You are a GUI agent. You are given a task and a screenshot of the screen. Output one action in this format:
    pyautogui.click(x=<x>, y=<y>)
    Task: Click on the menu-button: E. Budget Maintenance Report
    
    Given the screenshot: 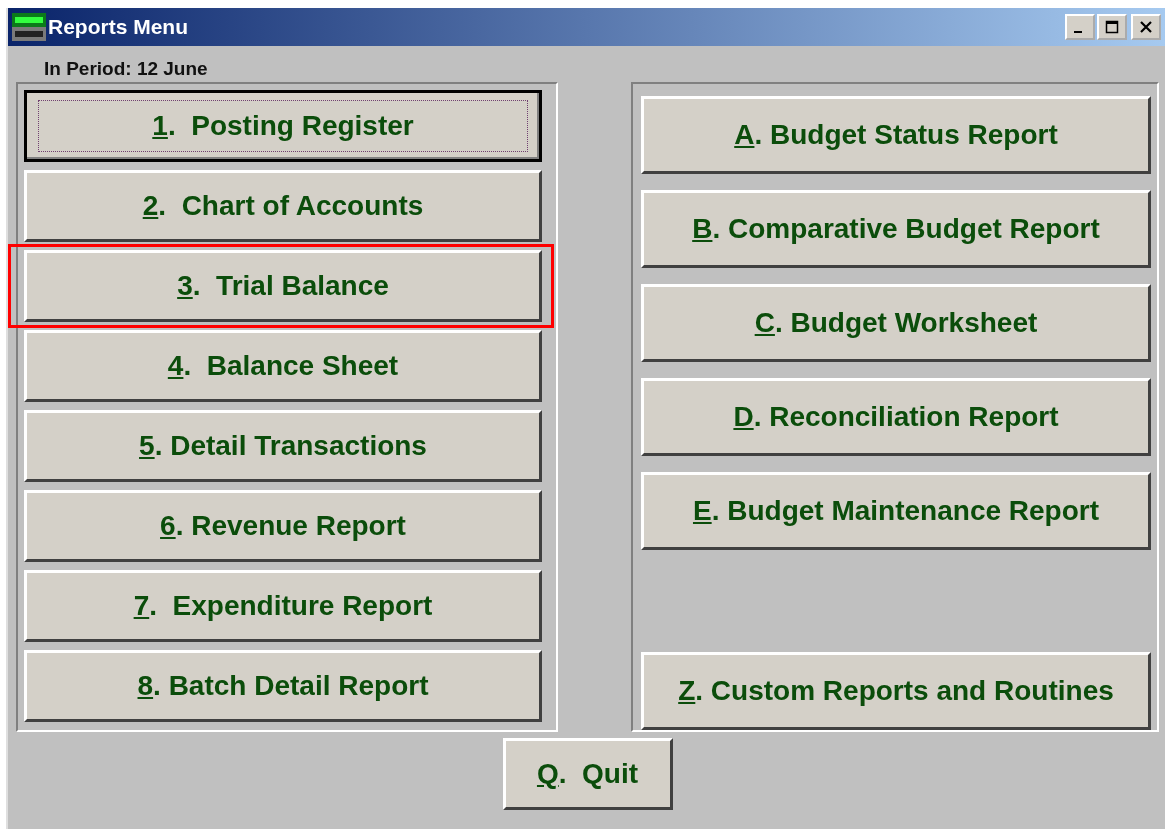 What is the action you would take?
    pyautogui.click(x=896, y=511)
    